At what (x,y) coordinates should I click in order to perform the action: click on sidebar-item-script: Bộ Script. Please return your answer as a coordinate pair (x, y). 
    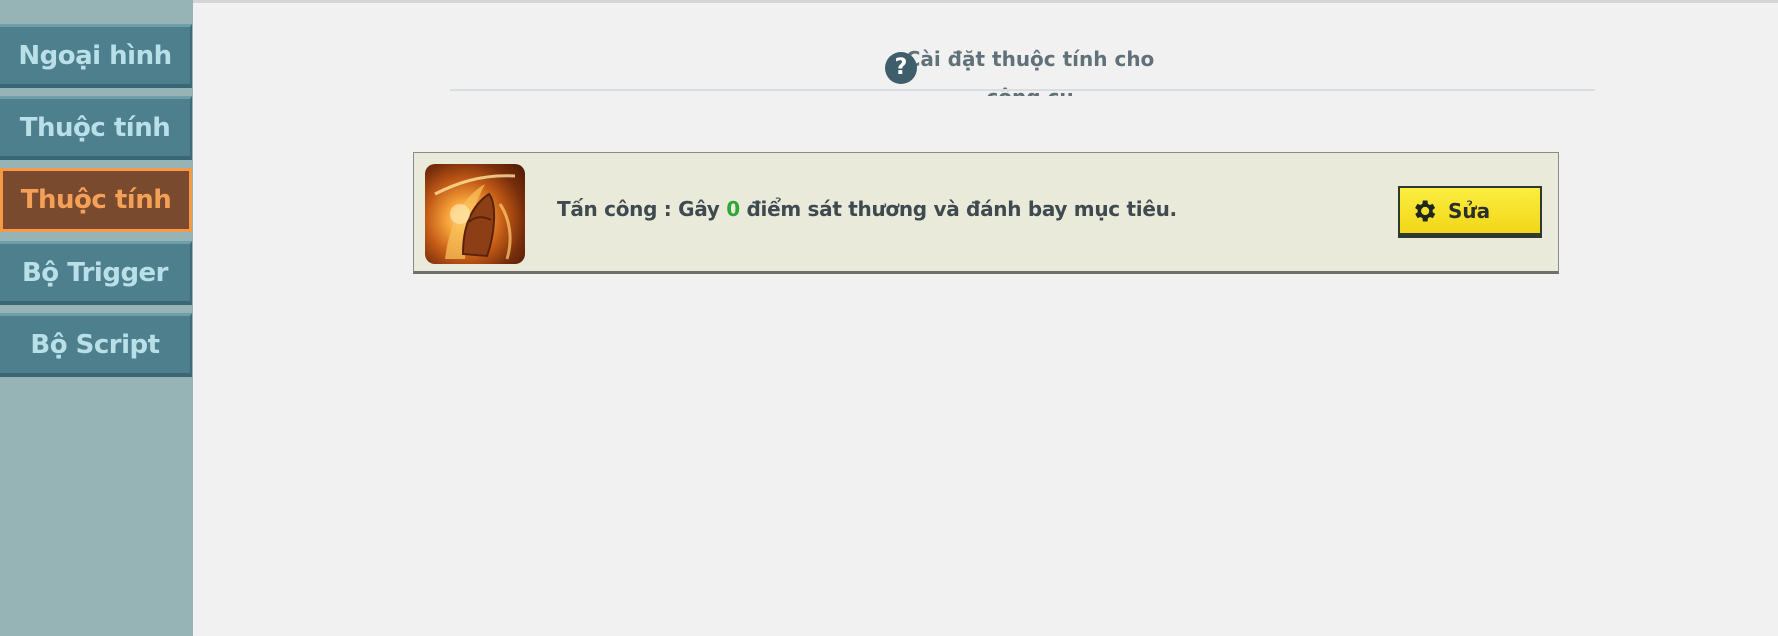
    Looking at the image, I should click on (96, 345).